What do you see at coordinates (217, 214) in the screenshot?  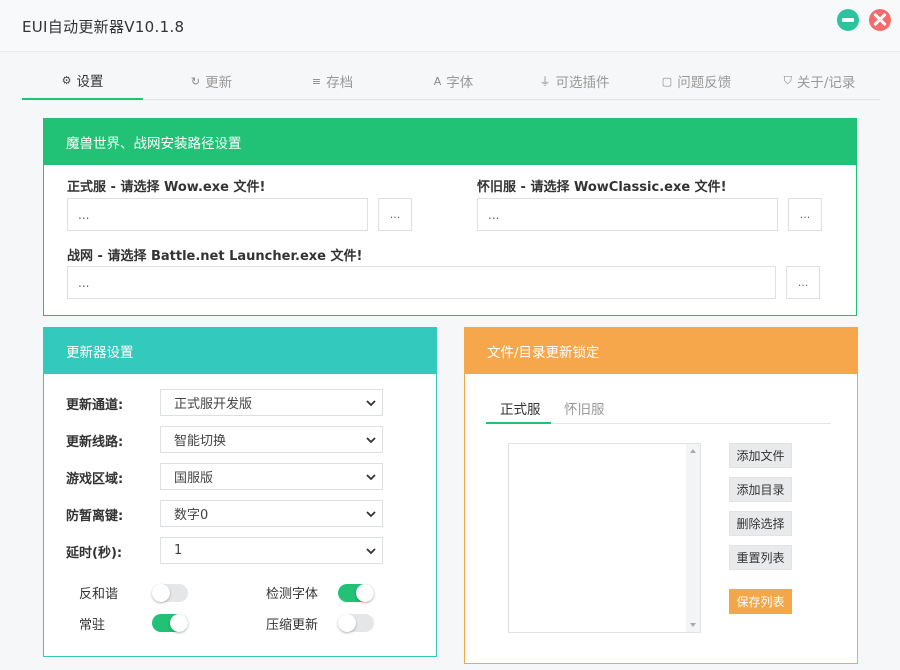 I see `retail-path-input` at bounding box center [217, 214].